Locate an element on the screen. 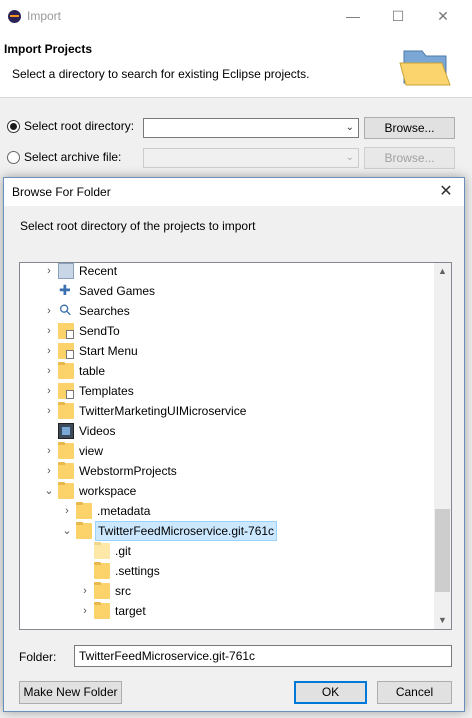 Image resolution: width=472 pixels, height=718 pixels. eclipse-icon is located at coordinates (14, 16).